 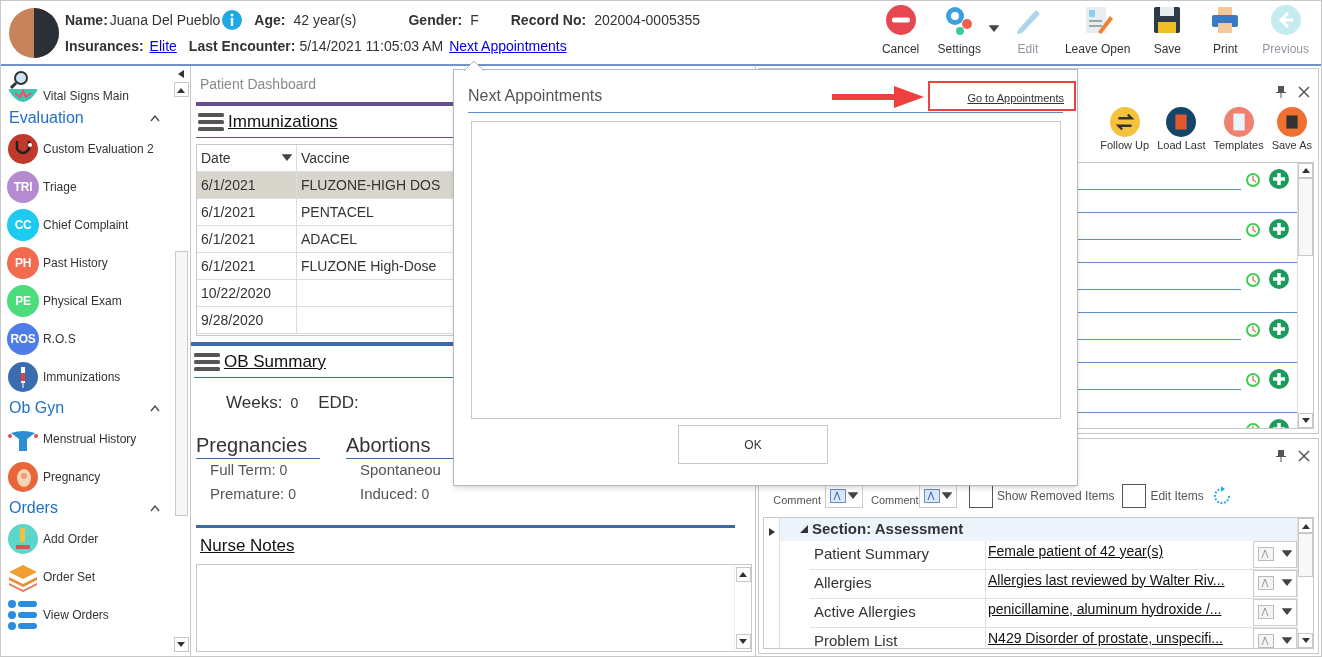 I want to click on toolbar-button: Cancel, so click(x=900, y=31).